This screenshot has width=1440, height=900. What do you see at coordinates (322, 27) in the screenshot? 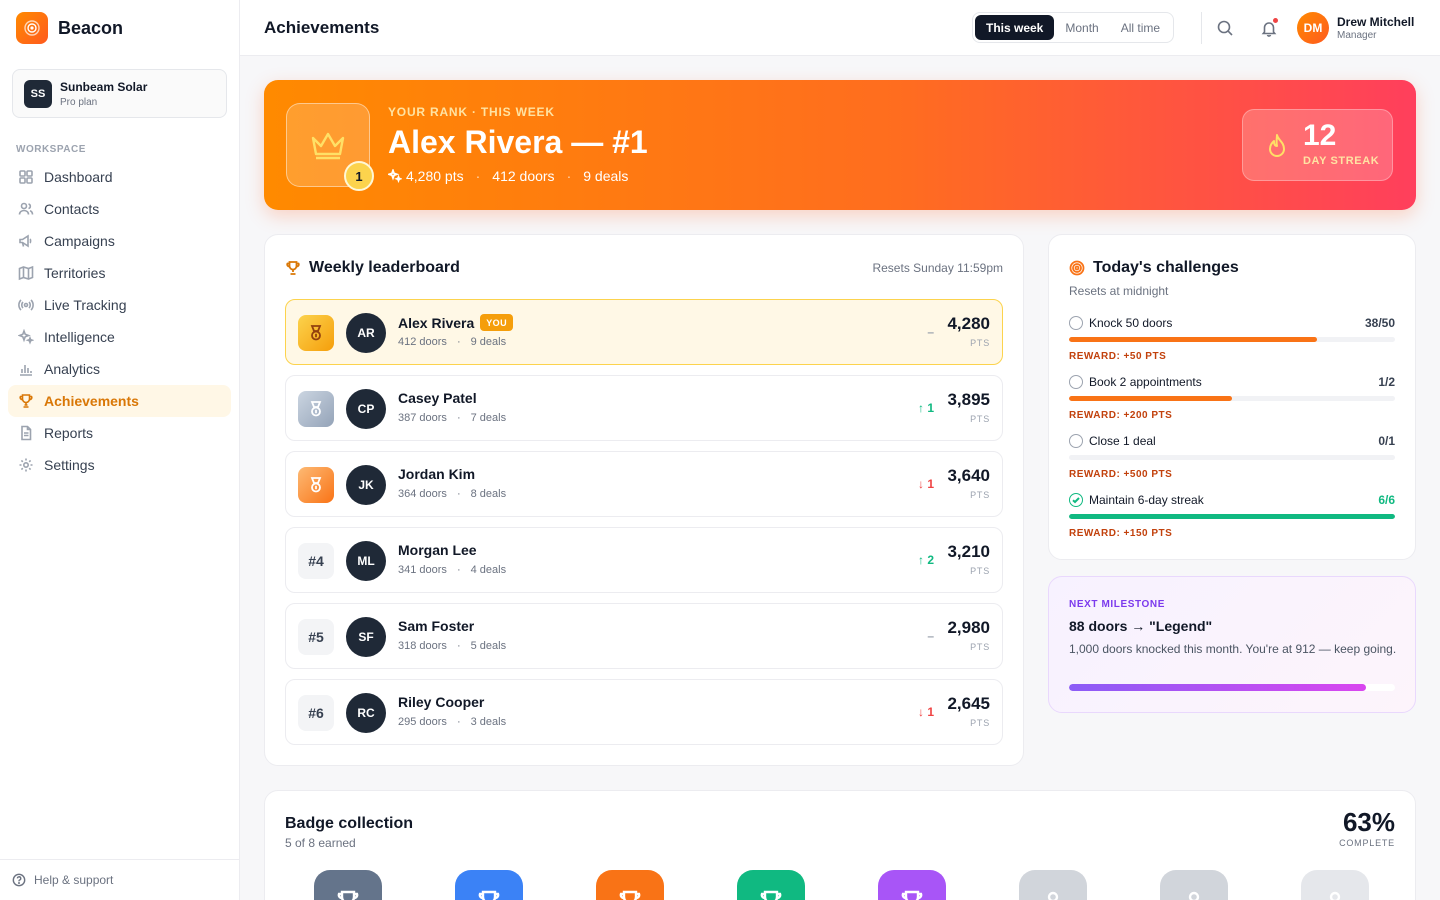
I see `page-title: Achievements` at bounding box center [322, 27].